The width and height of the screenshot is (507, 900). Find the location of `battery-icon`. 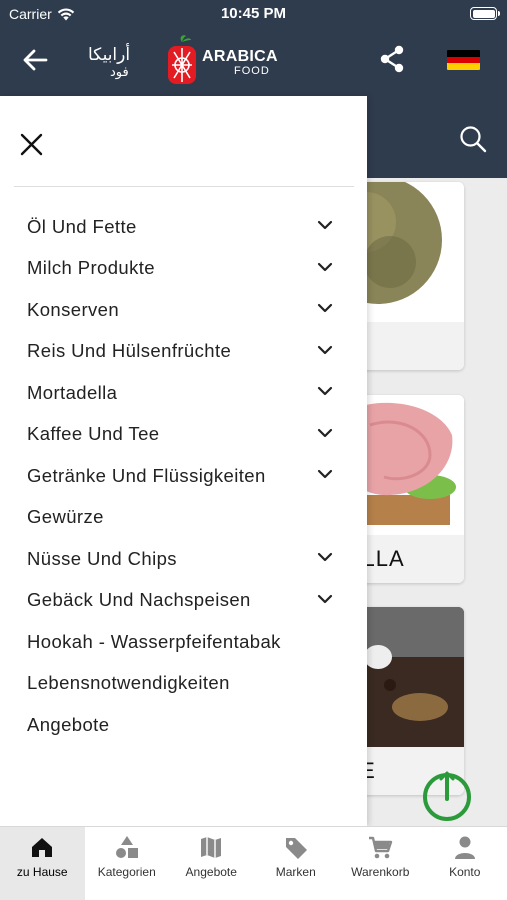

battery-icon is located at coordinates (485, 13).